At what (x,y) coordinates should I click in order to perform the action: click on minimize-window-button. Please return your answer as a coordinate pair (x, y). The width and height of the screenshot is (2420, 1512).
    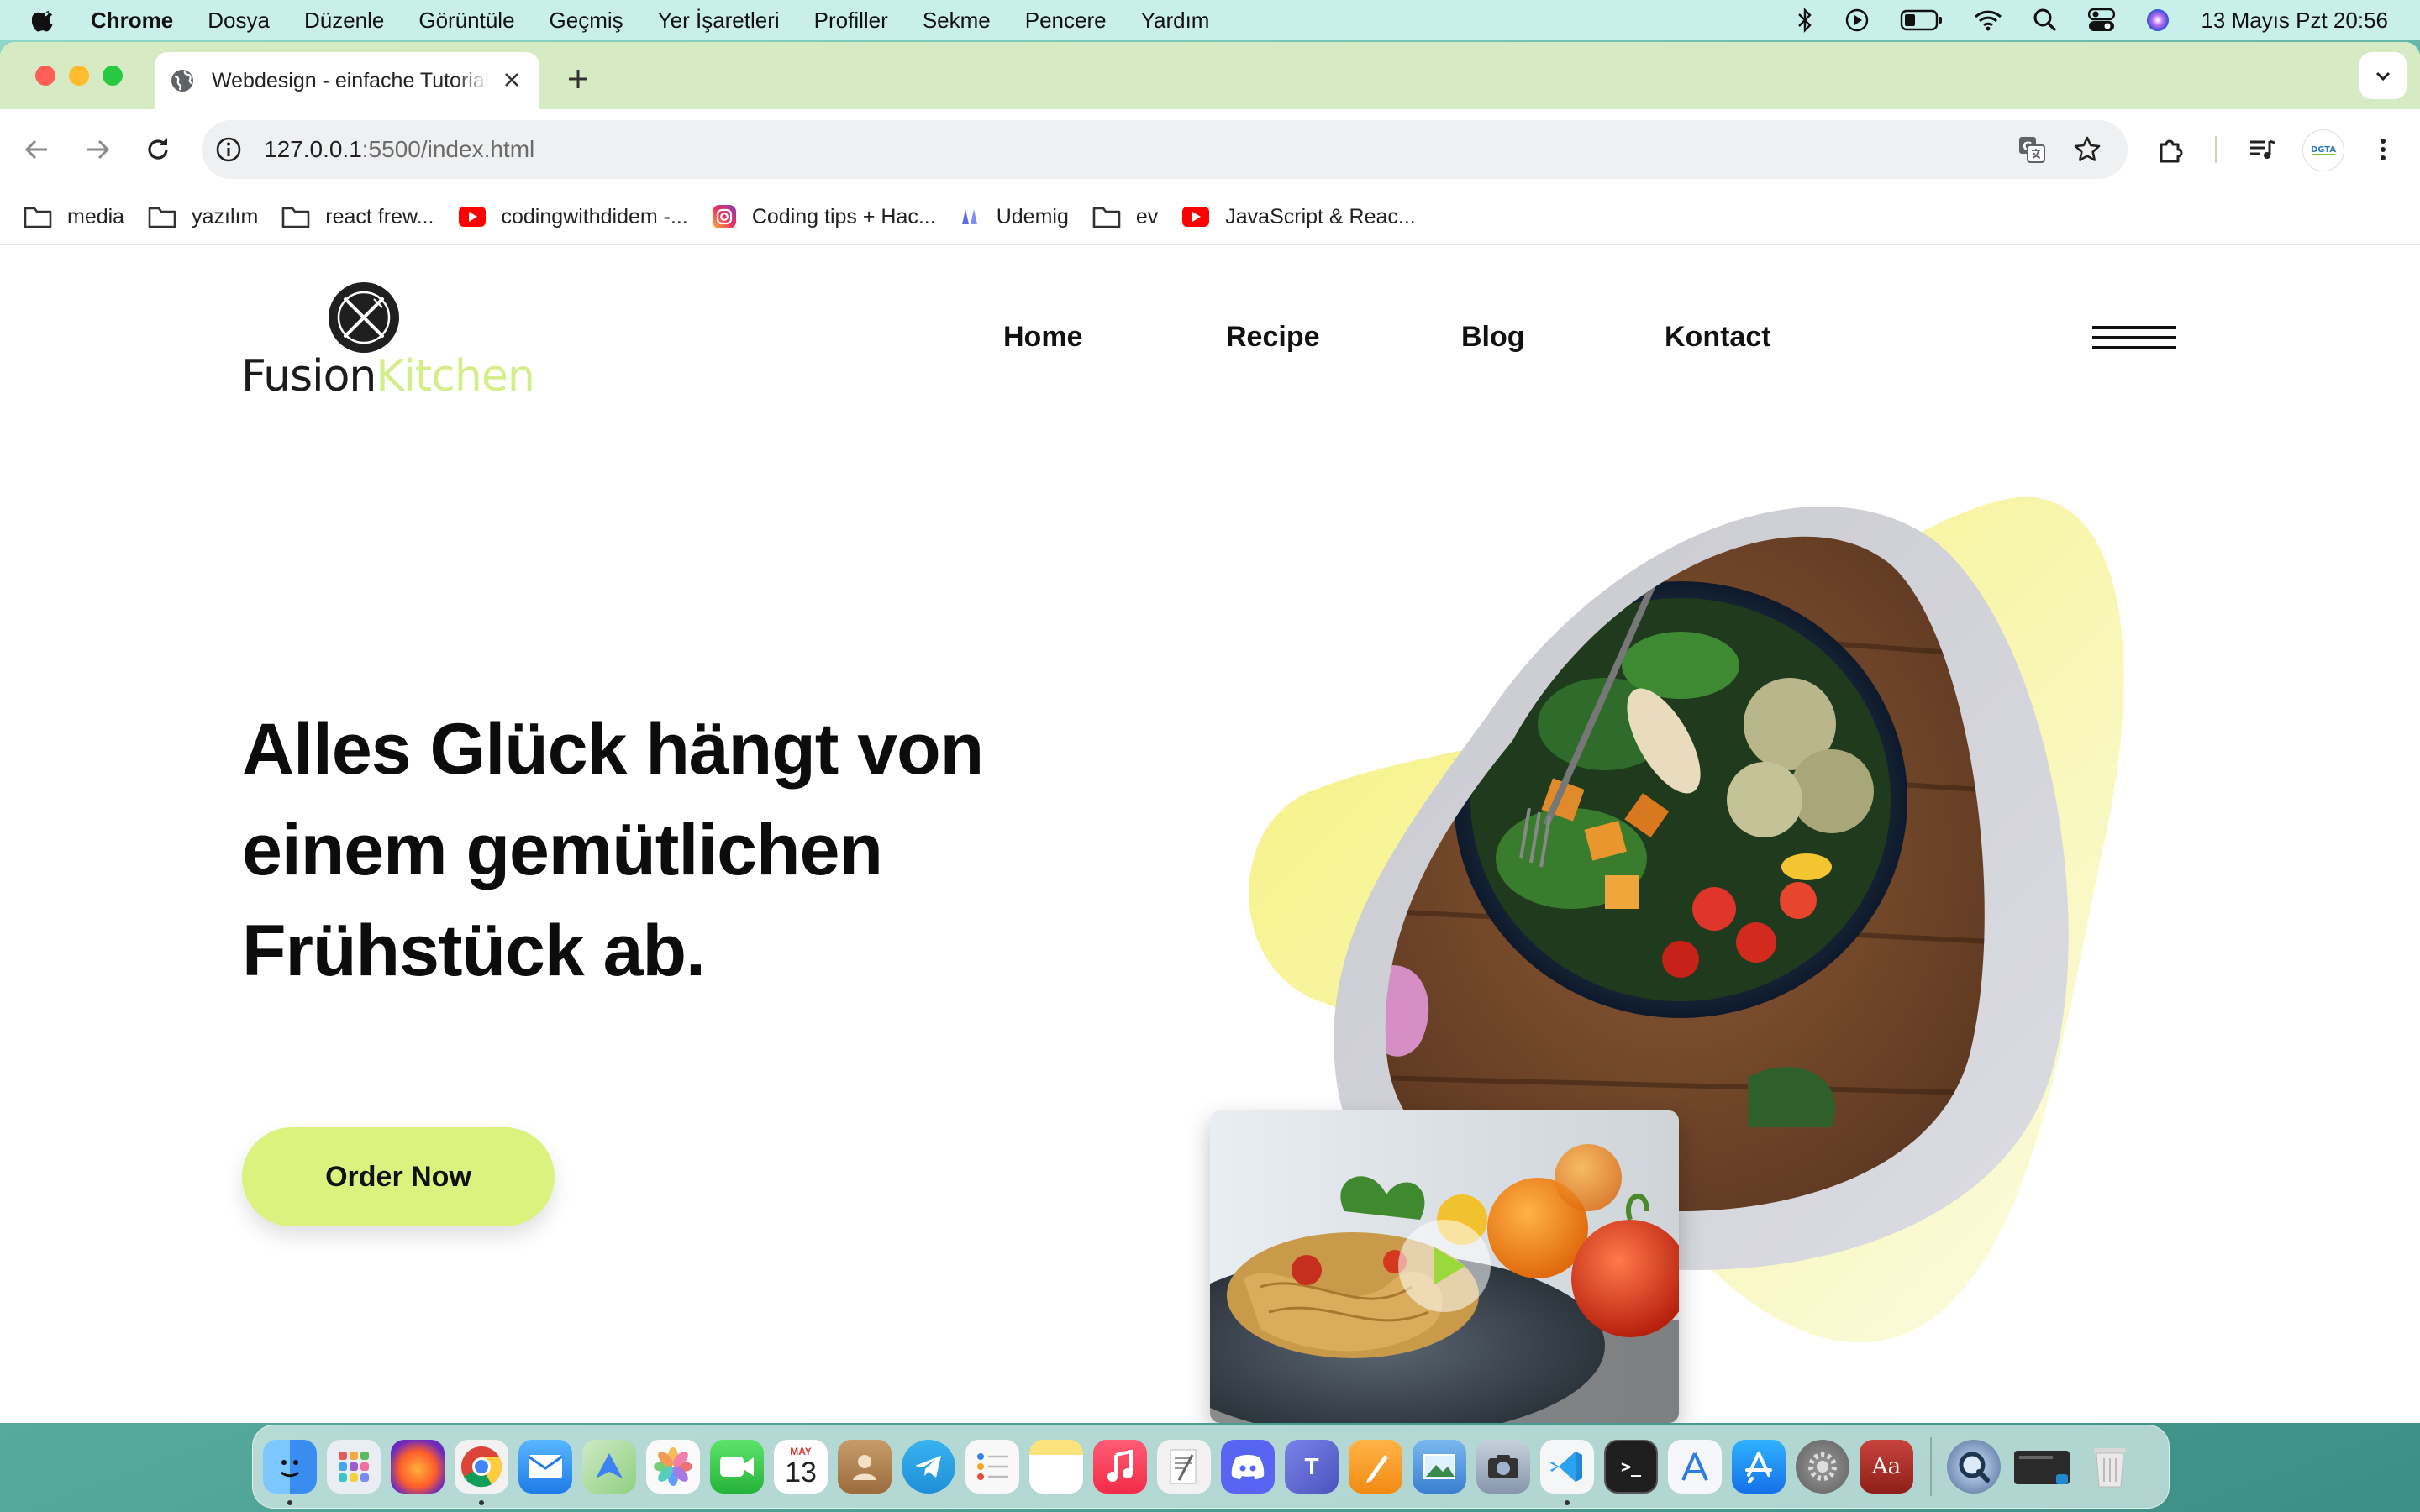
    Looking at the image, I should click on (79, 76).